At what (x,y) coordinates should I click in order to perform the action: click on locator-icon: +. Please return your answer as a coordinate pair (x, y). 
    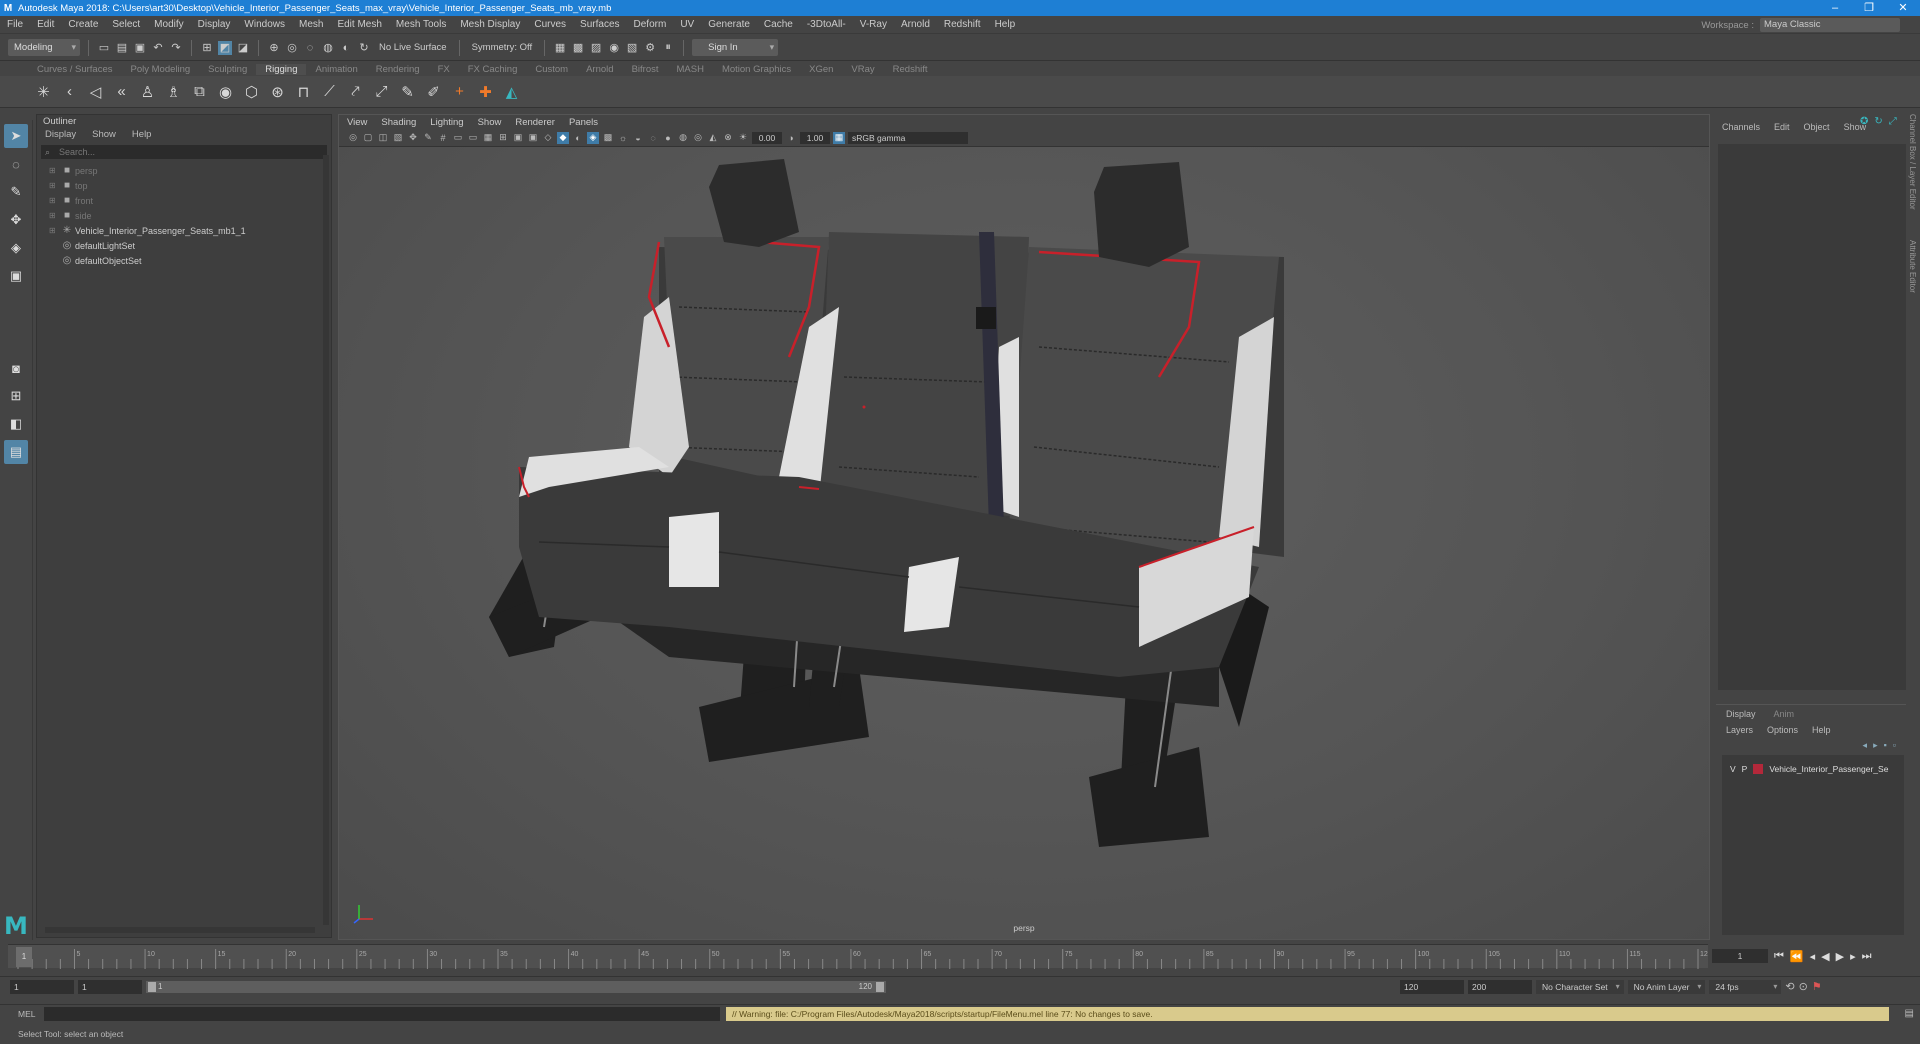
    Looking at the image, I should click on (459, 91).